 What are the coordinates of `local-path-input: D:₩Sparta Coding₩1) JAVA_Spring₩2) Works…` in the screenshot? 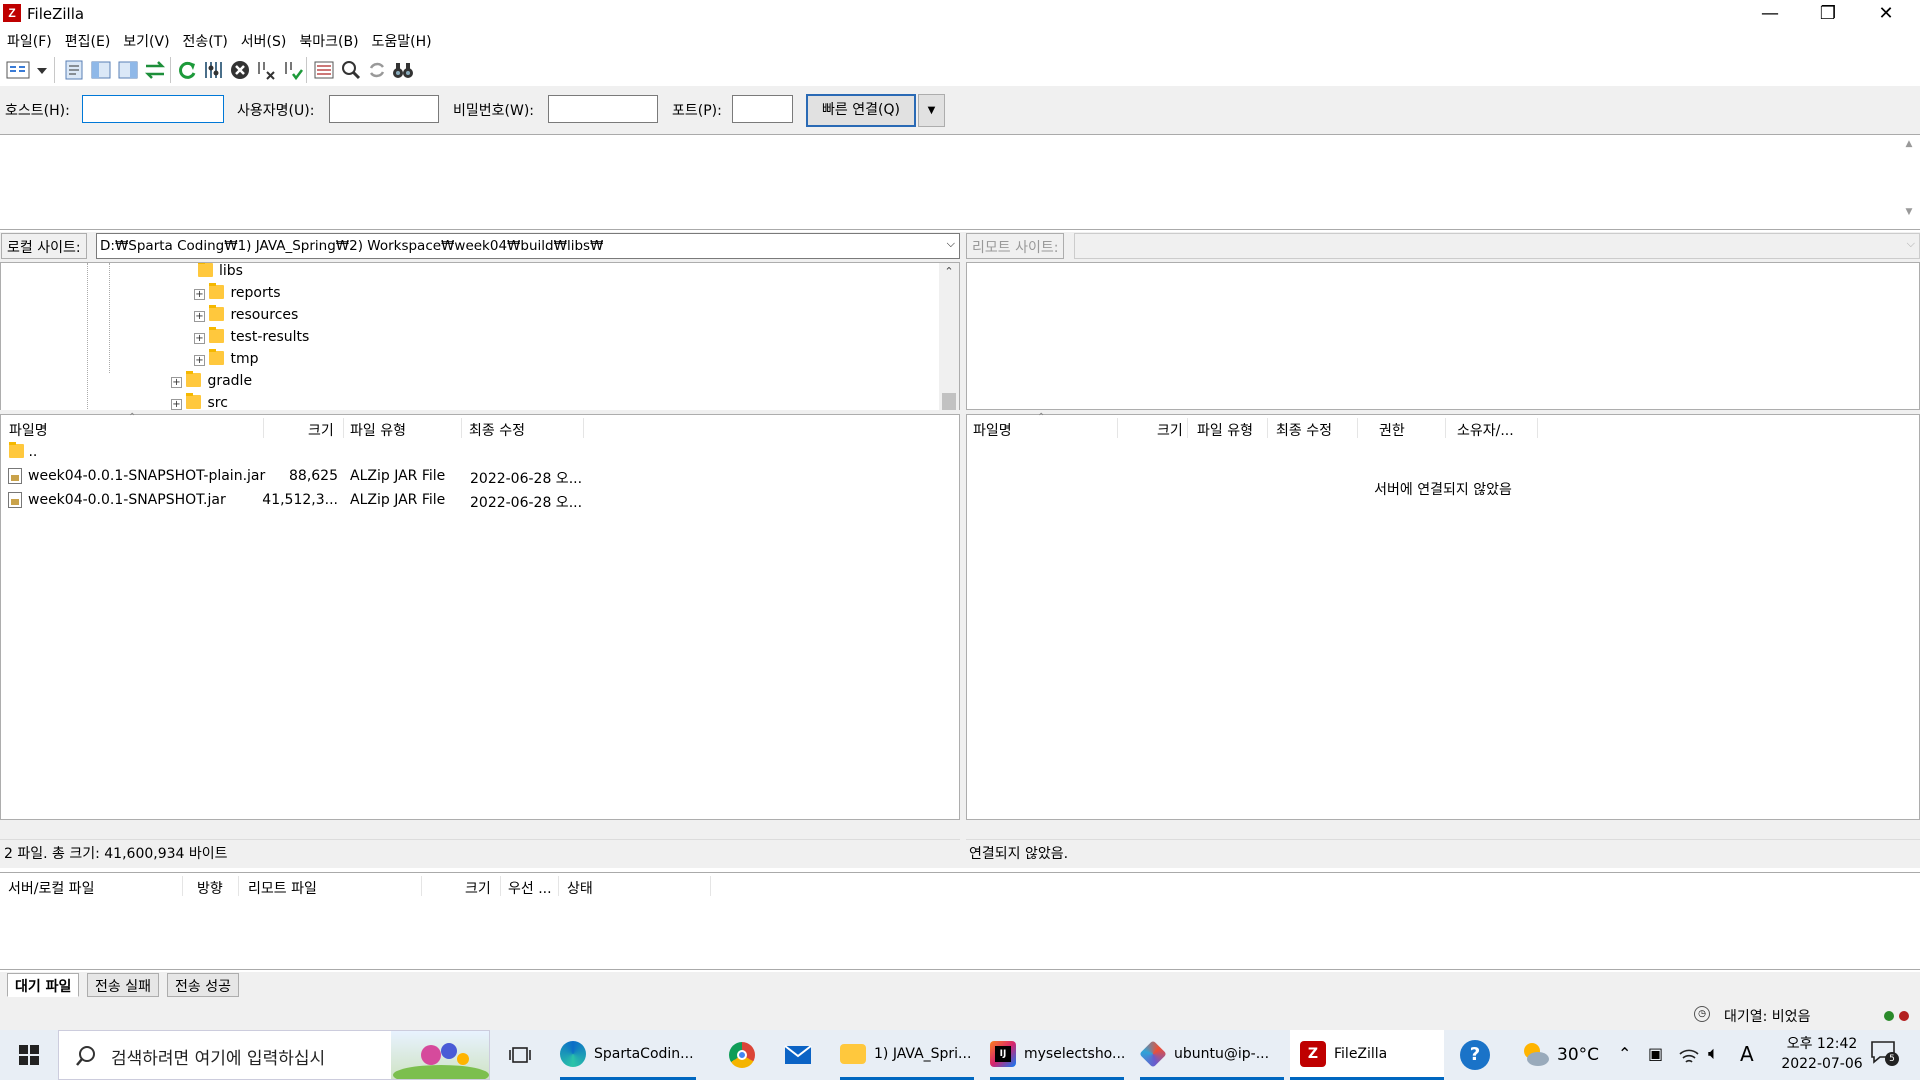 It's located at (528, 246).